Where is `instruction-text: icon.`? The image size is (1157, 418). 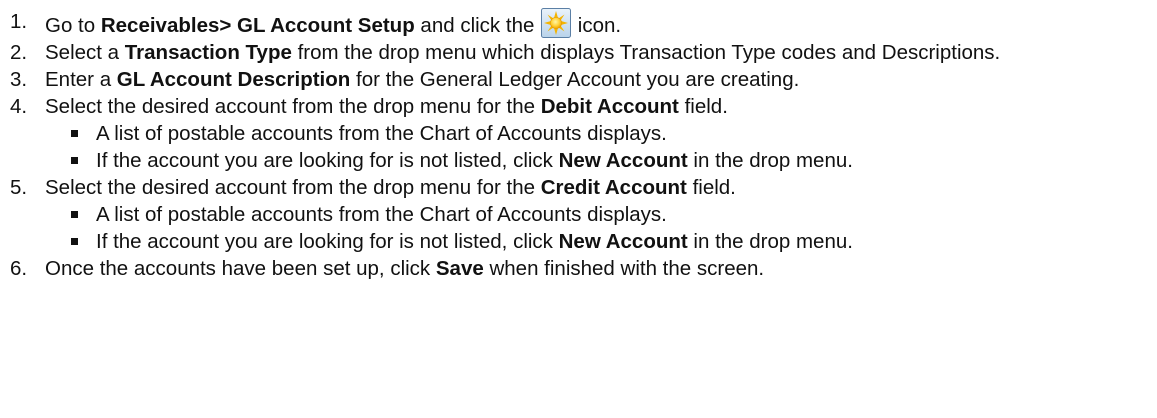
instruction-text: icon. is located at coordinates (599, 25).